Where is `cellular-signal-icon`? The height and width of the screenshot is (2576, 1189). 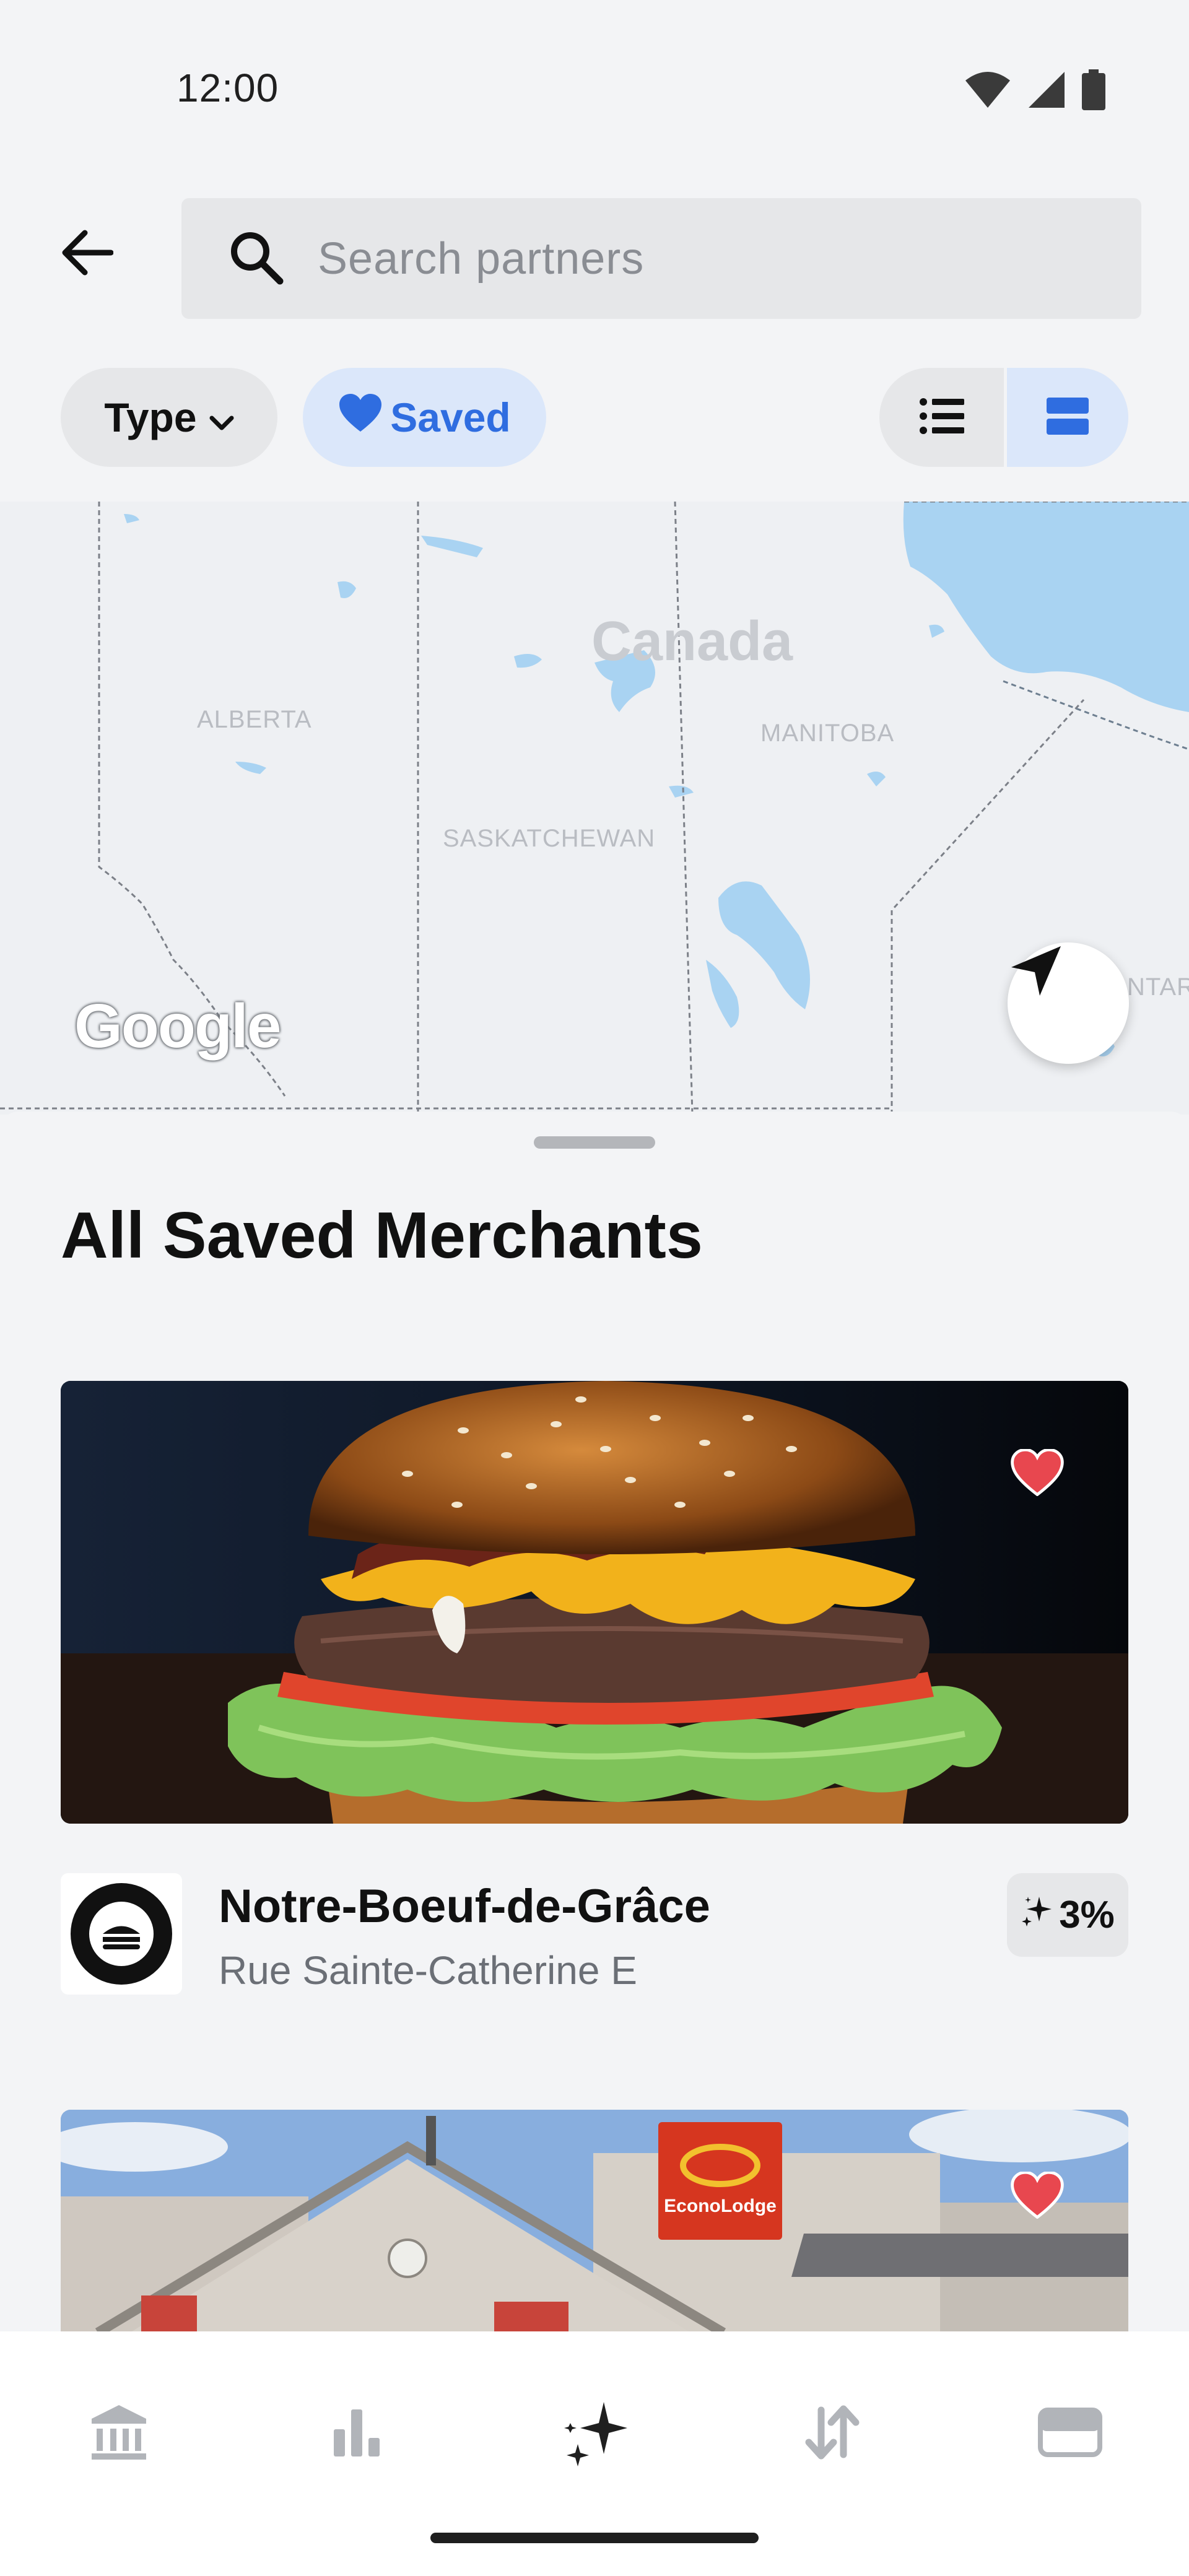
cellular-signal-icon is located at coordinates (1046, 91).